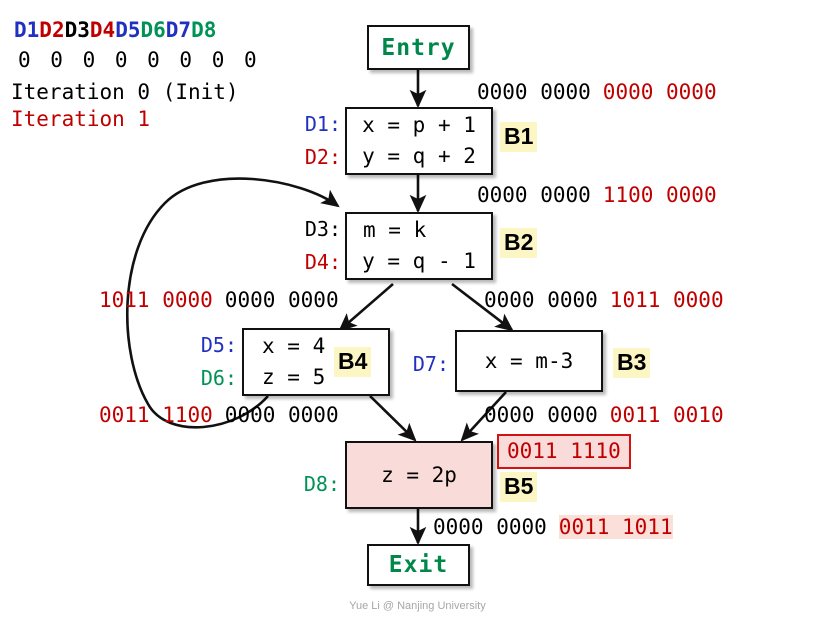  What do you see at coordinates (430, 364) in the screenshot?
I see `def-label-d7: D7:` at bounding box center [430, 364].